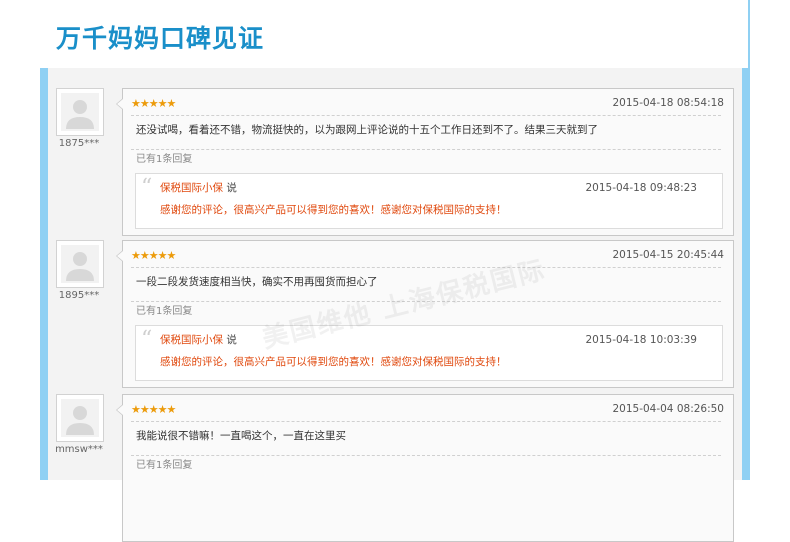  I want to click on reply-date: 2015-04-18 09:48:23, so click(641, 188).